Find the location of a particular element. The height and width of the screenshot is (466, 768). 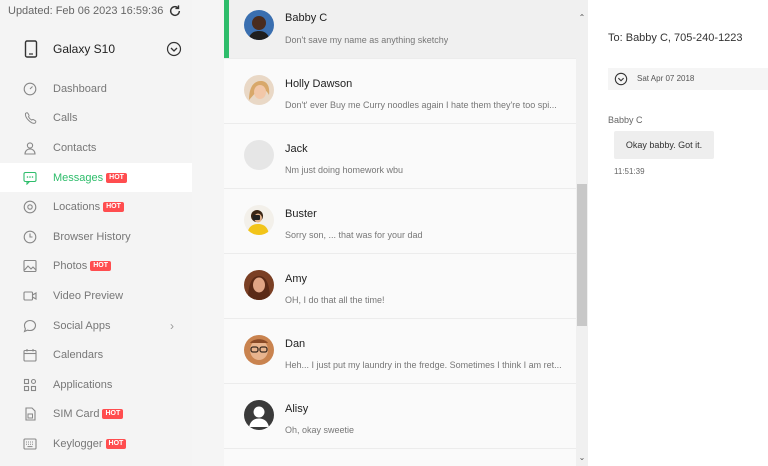

sidebar-item-text: Social Apps is located at coordinates (82, 325).